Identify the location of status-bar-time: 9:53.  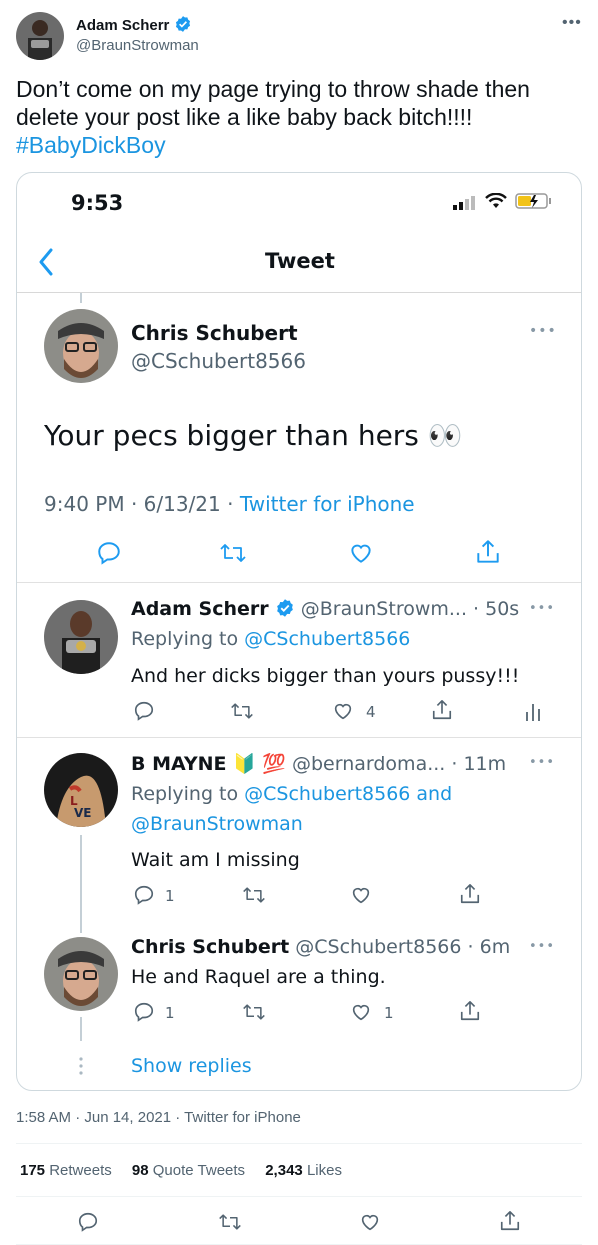
(97, 203).